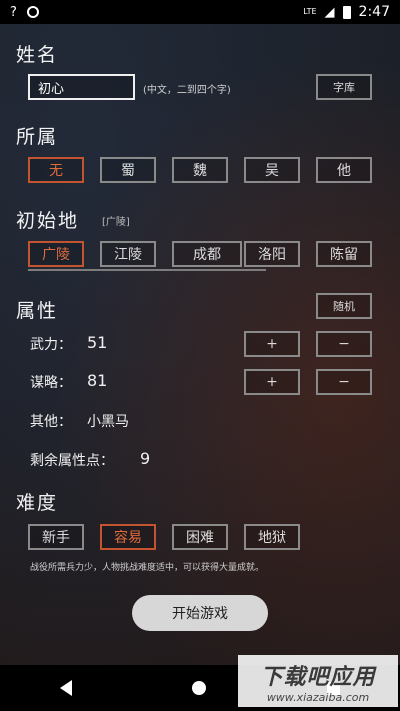  What do you see at coordinates (344, 382) in the screenshot?
I see `moulue-minus-button: −` at bounding box center [344, 382].